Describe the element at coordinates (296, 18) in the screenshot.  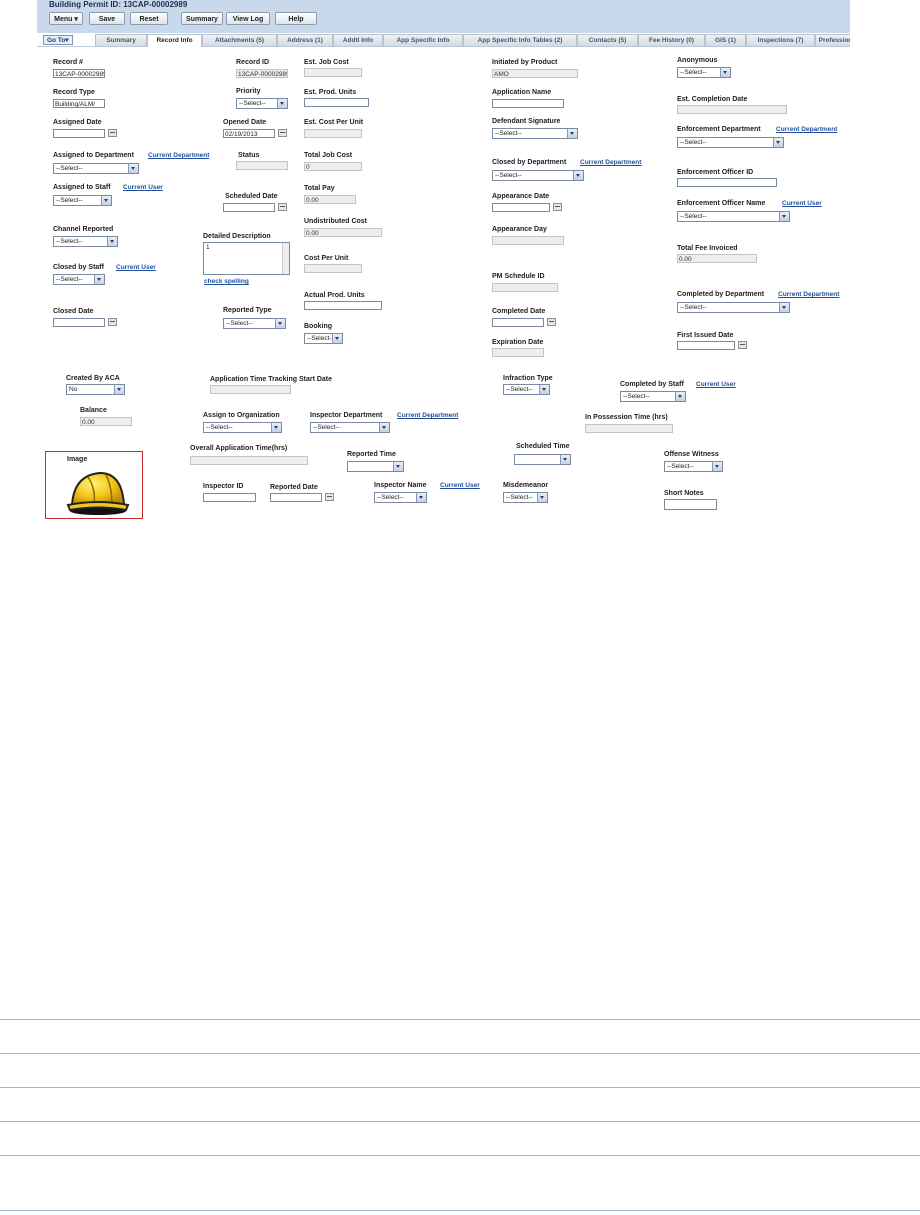
I see `help-button: Help` at that location.